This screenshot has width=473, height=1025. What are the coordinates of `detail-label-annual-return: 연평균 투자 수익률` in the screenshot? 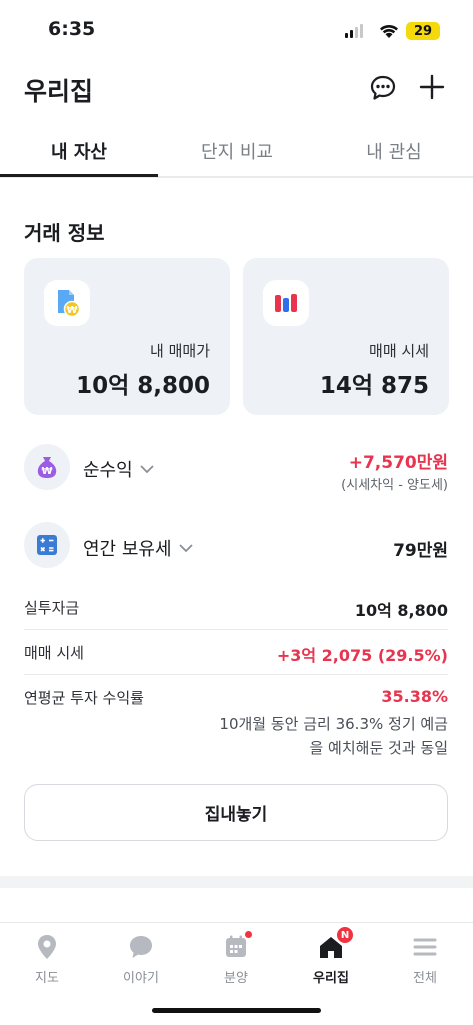 It's located at (84, 698).